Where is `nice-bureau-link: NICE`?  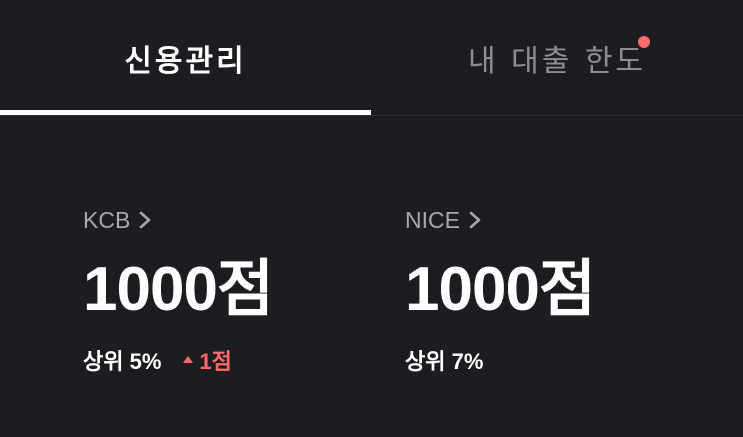
nice-bureau-link: NICE is located at coordinates (500, 220).